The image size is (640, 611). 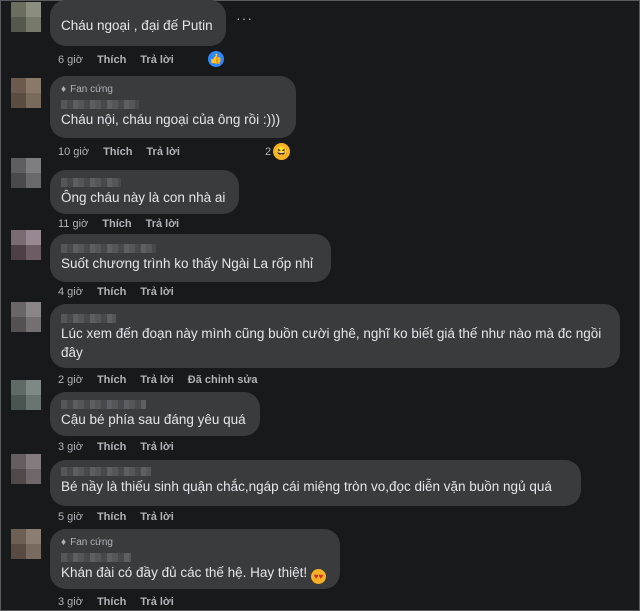 I want to click on comment-actions: 3 giờ Thích Trả lời, so click(x=123, y=602).